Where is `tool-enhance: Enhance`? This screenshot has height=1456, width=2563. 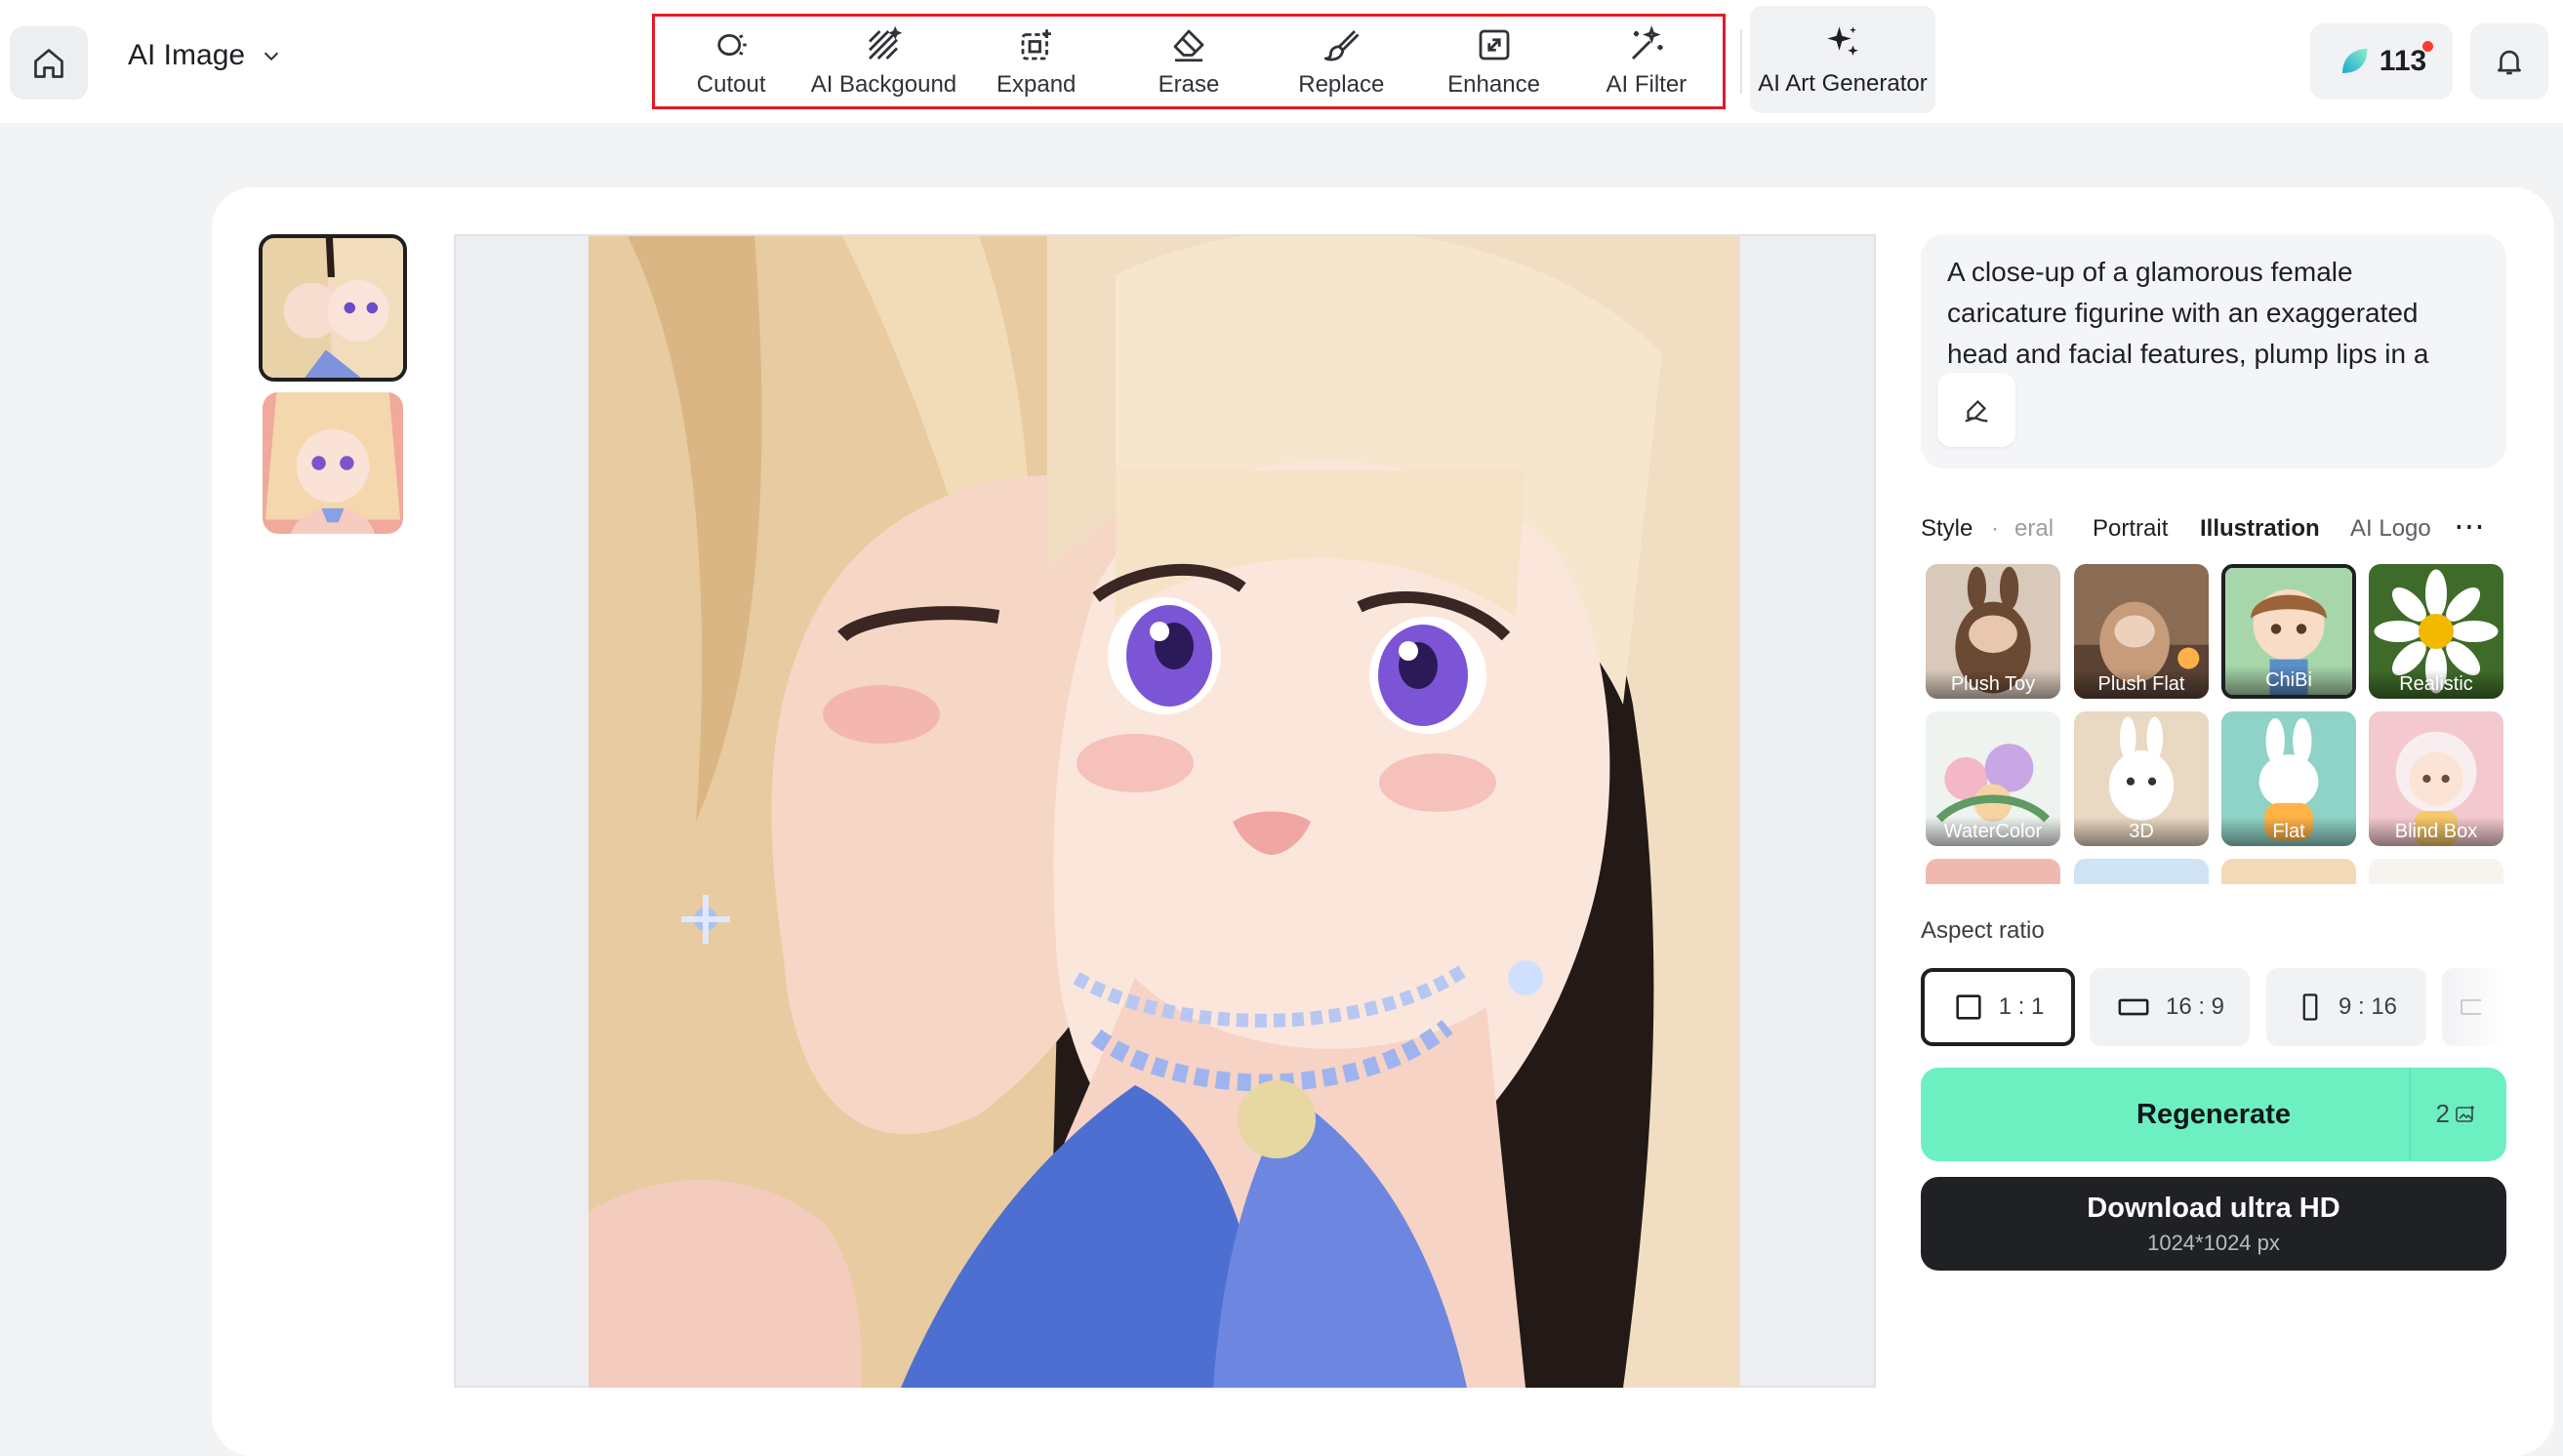
tool-enhance: Enhance is located at coordinates (1493, 61).